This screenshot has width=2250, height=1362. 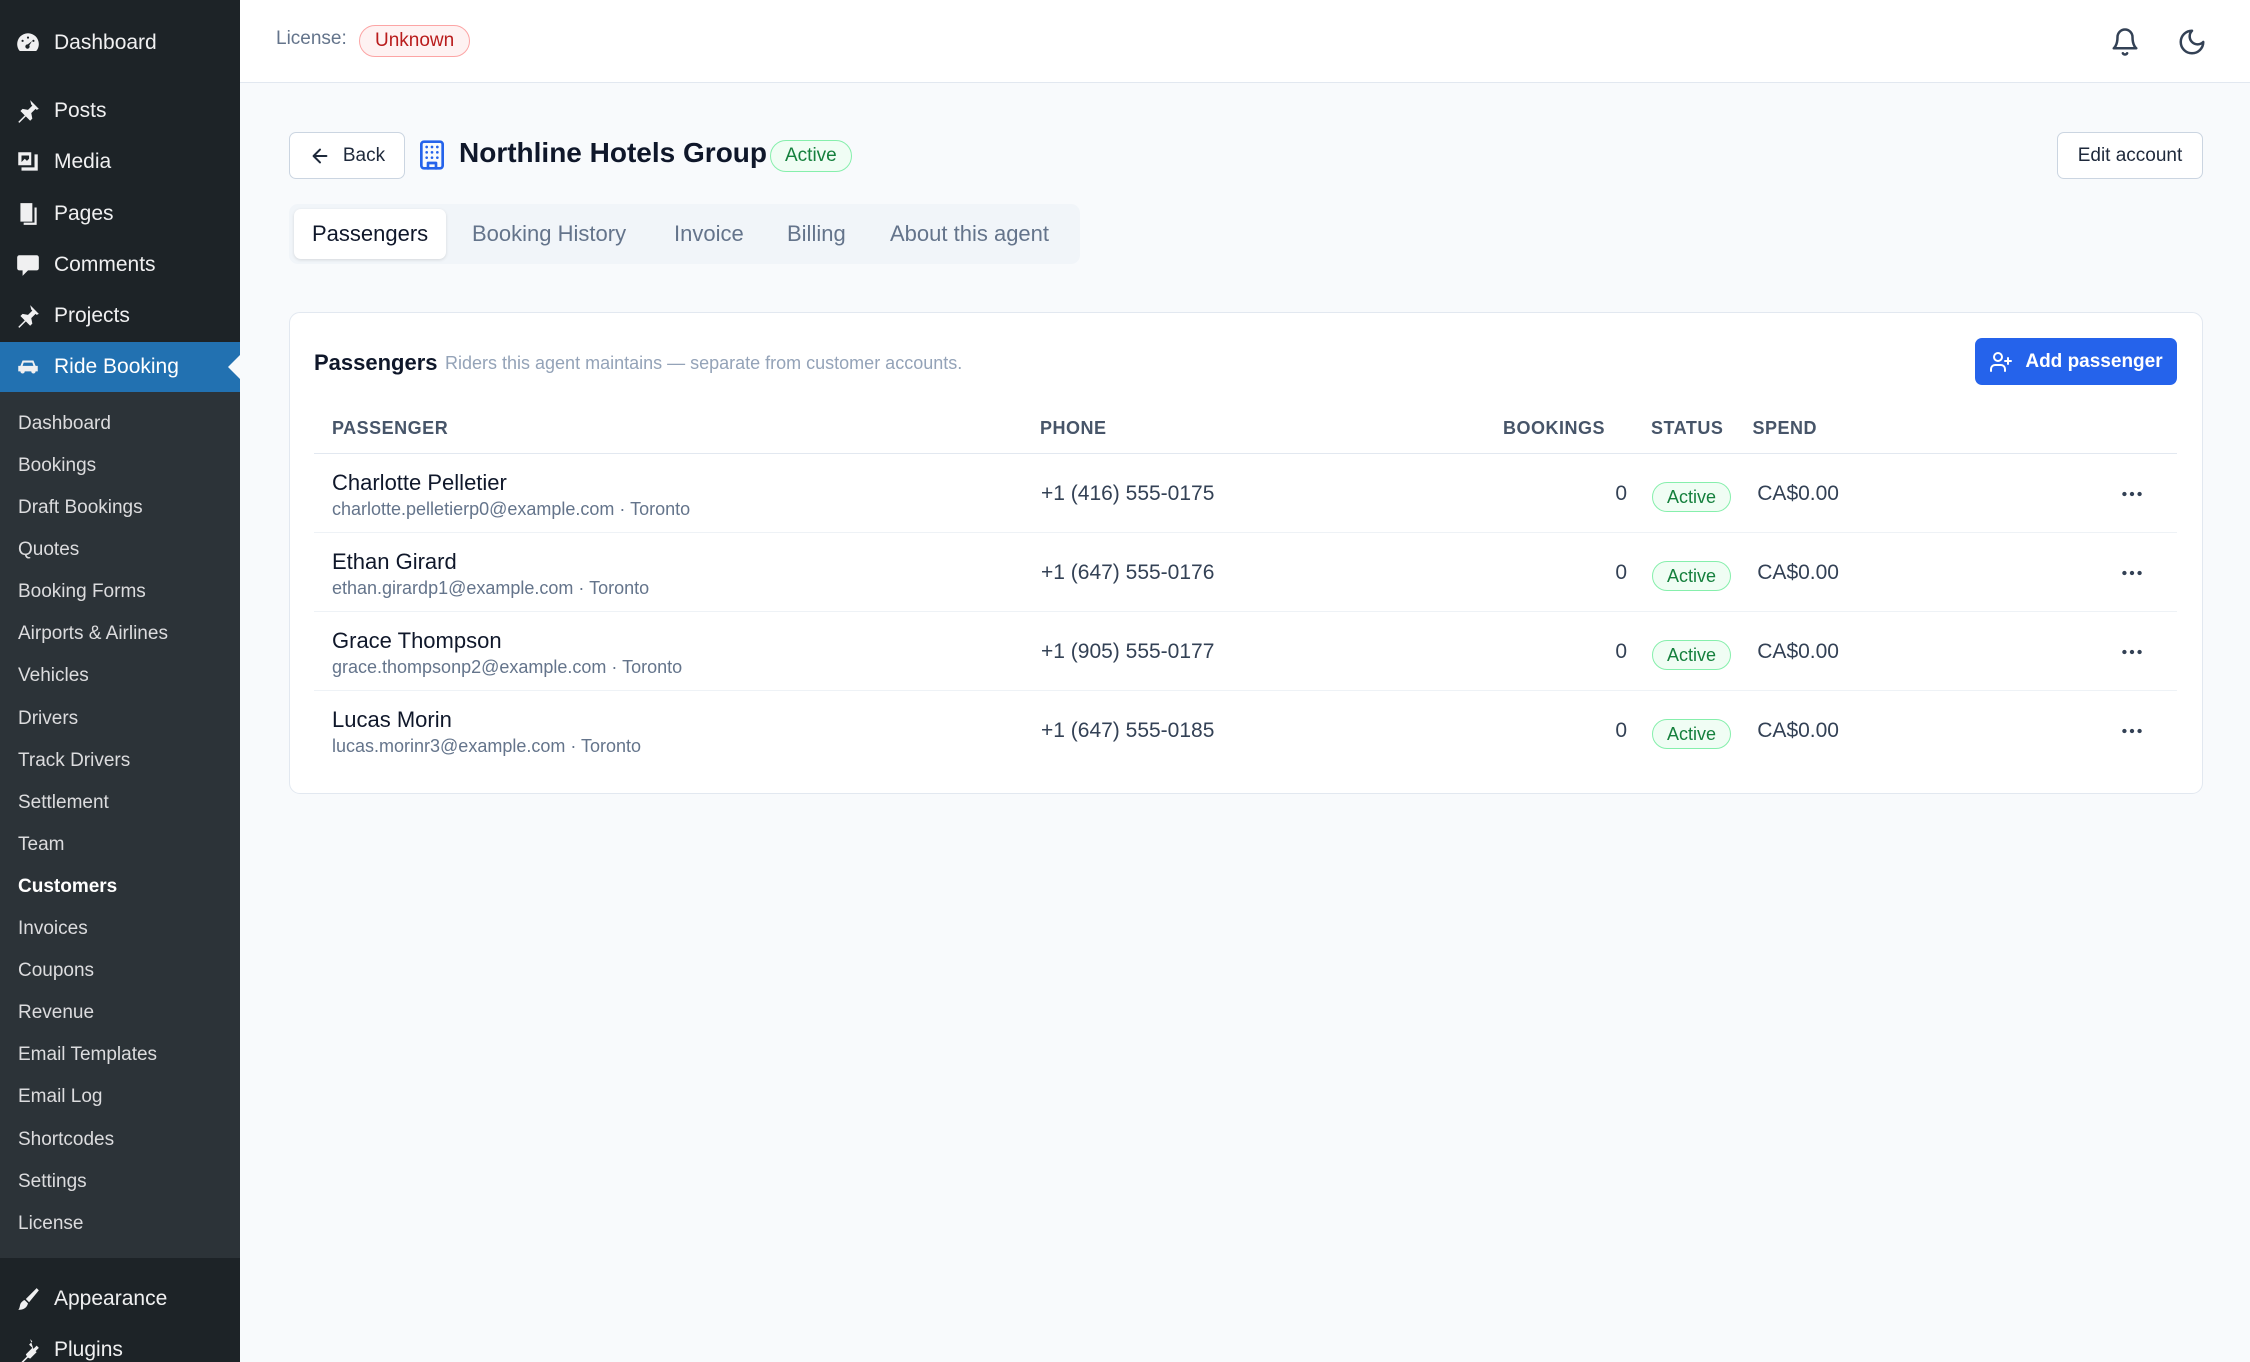 I want to click on user-plus-icon, so click(x=2001, y=361).